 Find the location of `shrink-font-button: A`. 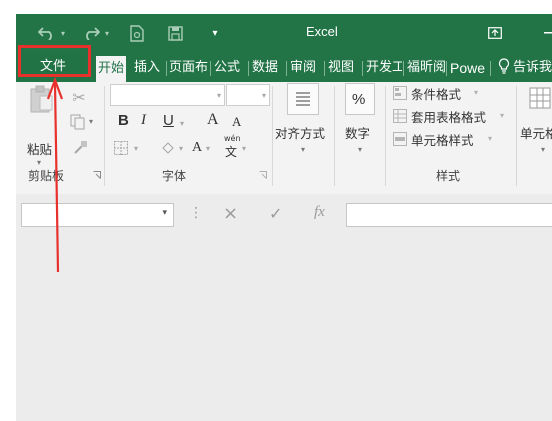

shrink-font-button: A is located at coordinates (236, 122).